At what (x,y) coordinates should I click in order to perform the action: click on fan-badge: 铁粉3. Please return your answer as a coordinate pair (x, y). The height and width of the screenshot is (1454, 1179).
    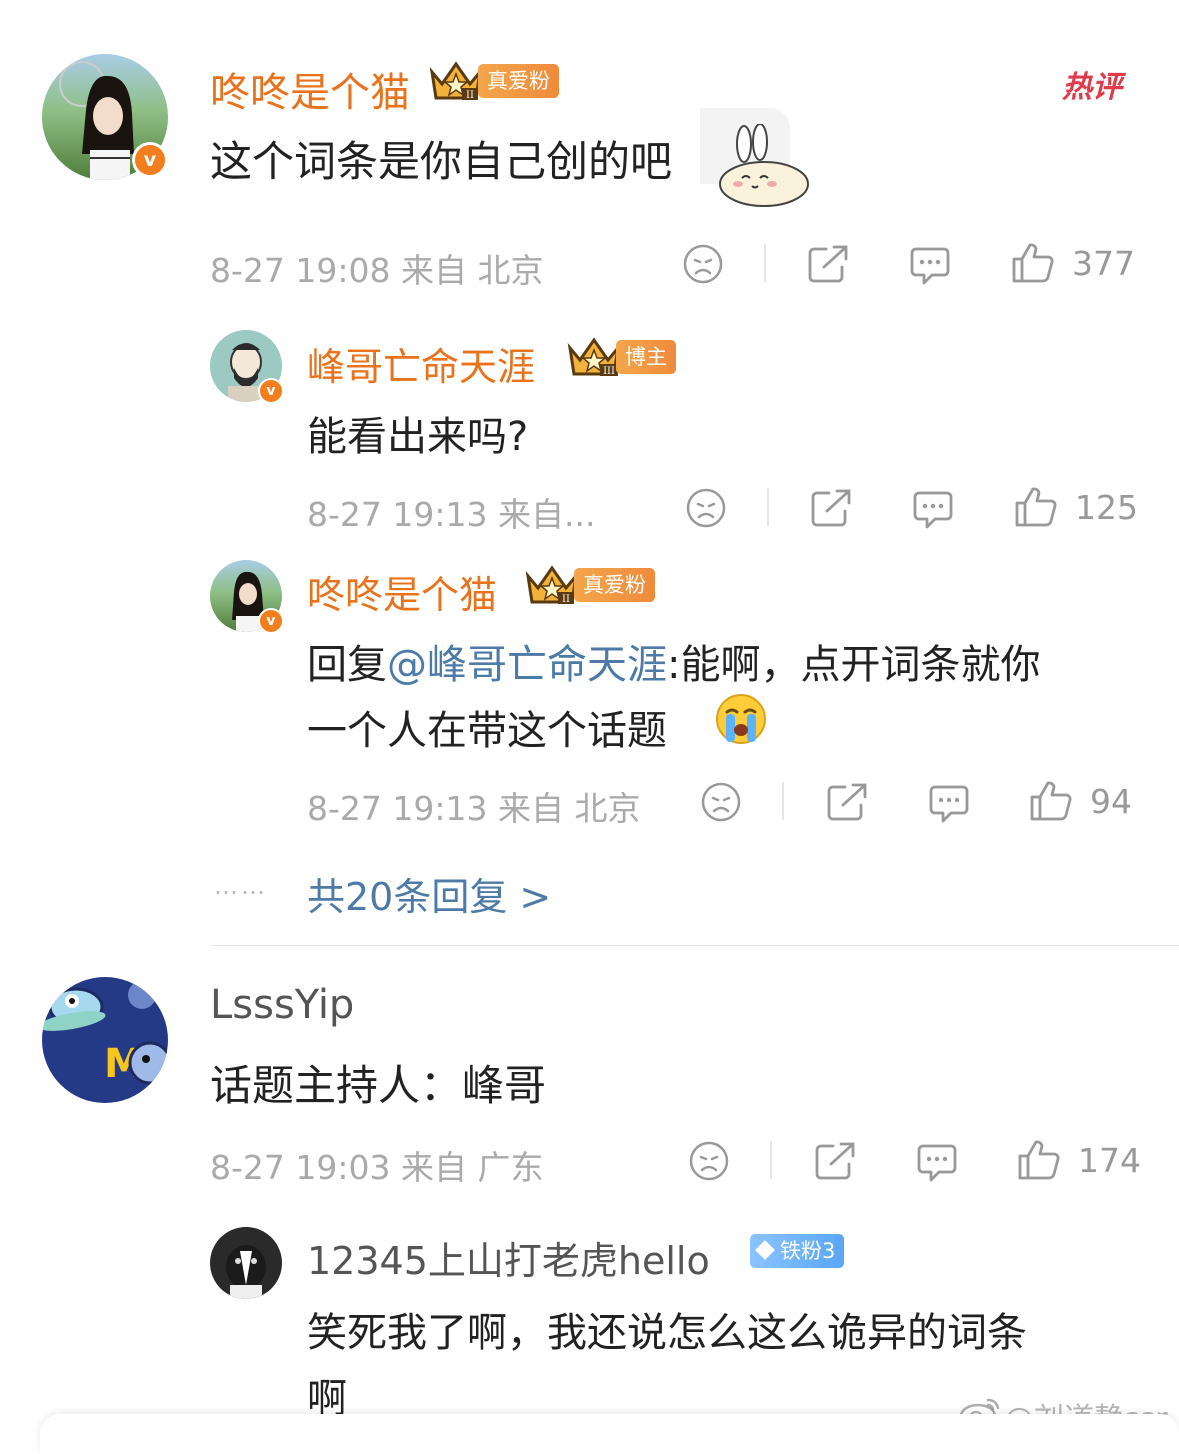
    Looking at the image, I should click on (797, 1251).